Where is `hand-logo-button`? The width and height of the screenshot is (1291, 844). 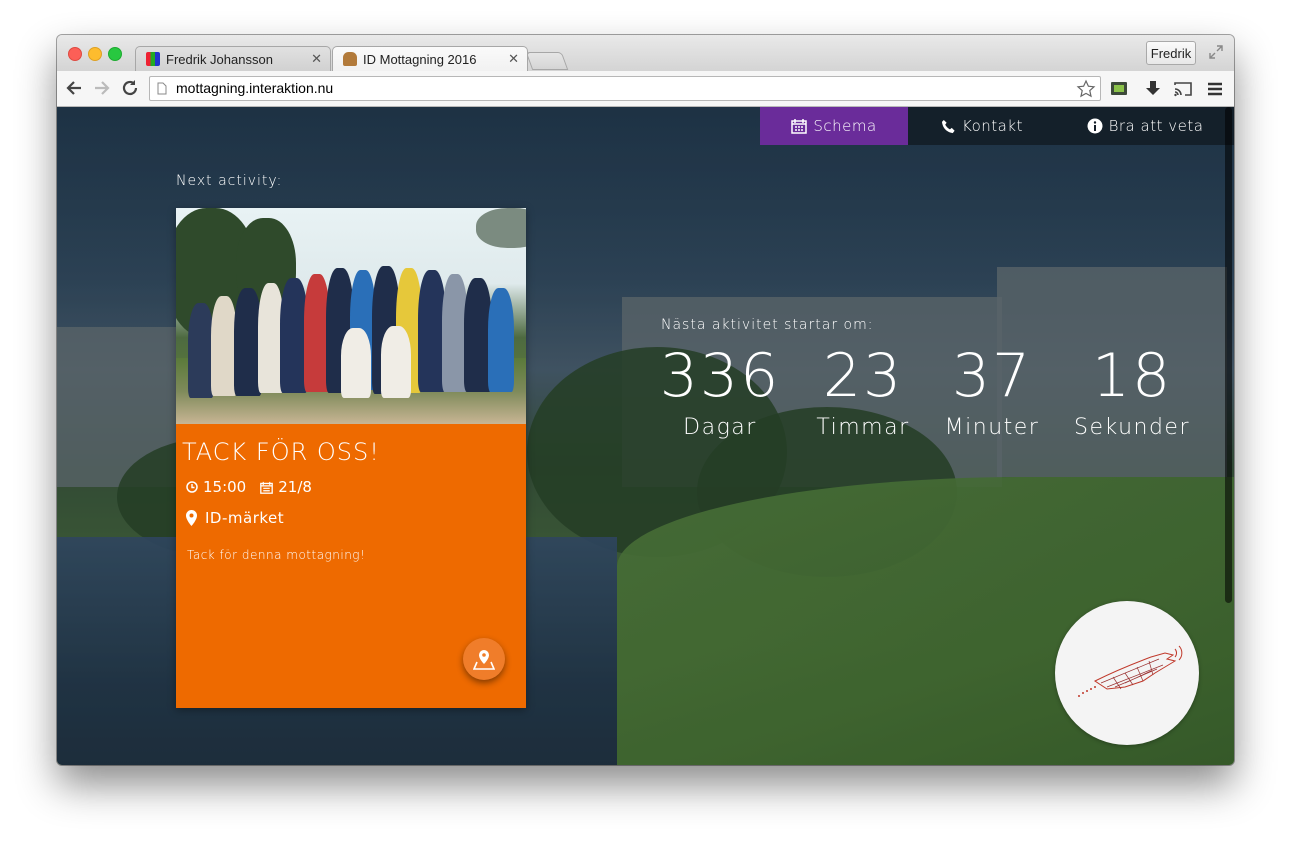 hand-logo-button is located at coordinates (1127, 673).